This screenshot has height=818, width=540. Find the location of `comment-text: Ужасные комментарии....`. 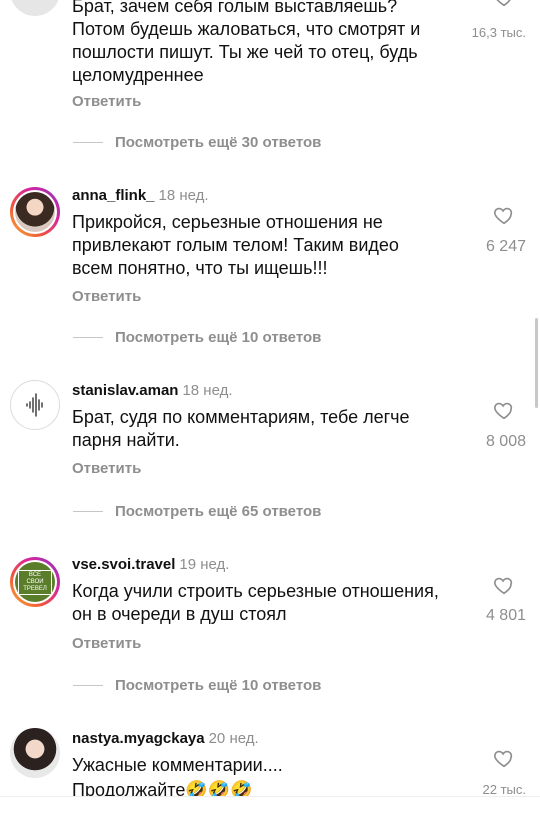

comment-text: Ужасные комментарии.... is located at coordinates (177, 765).